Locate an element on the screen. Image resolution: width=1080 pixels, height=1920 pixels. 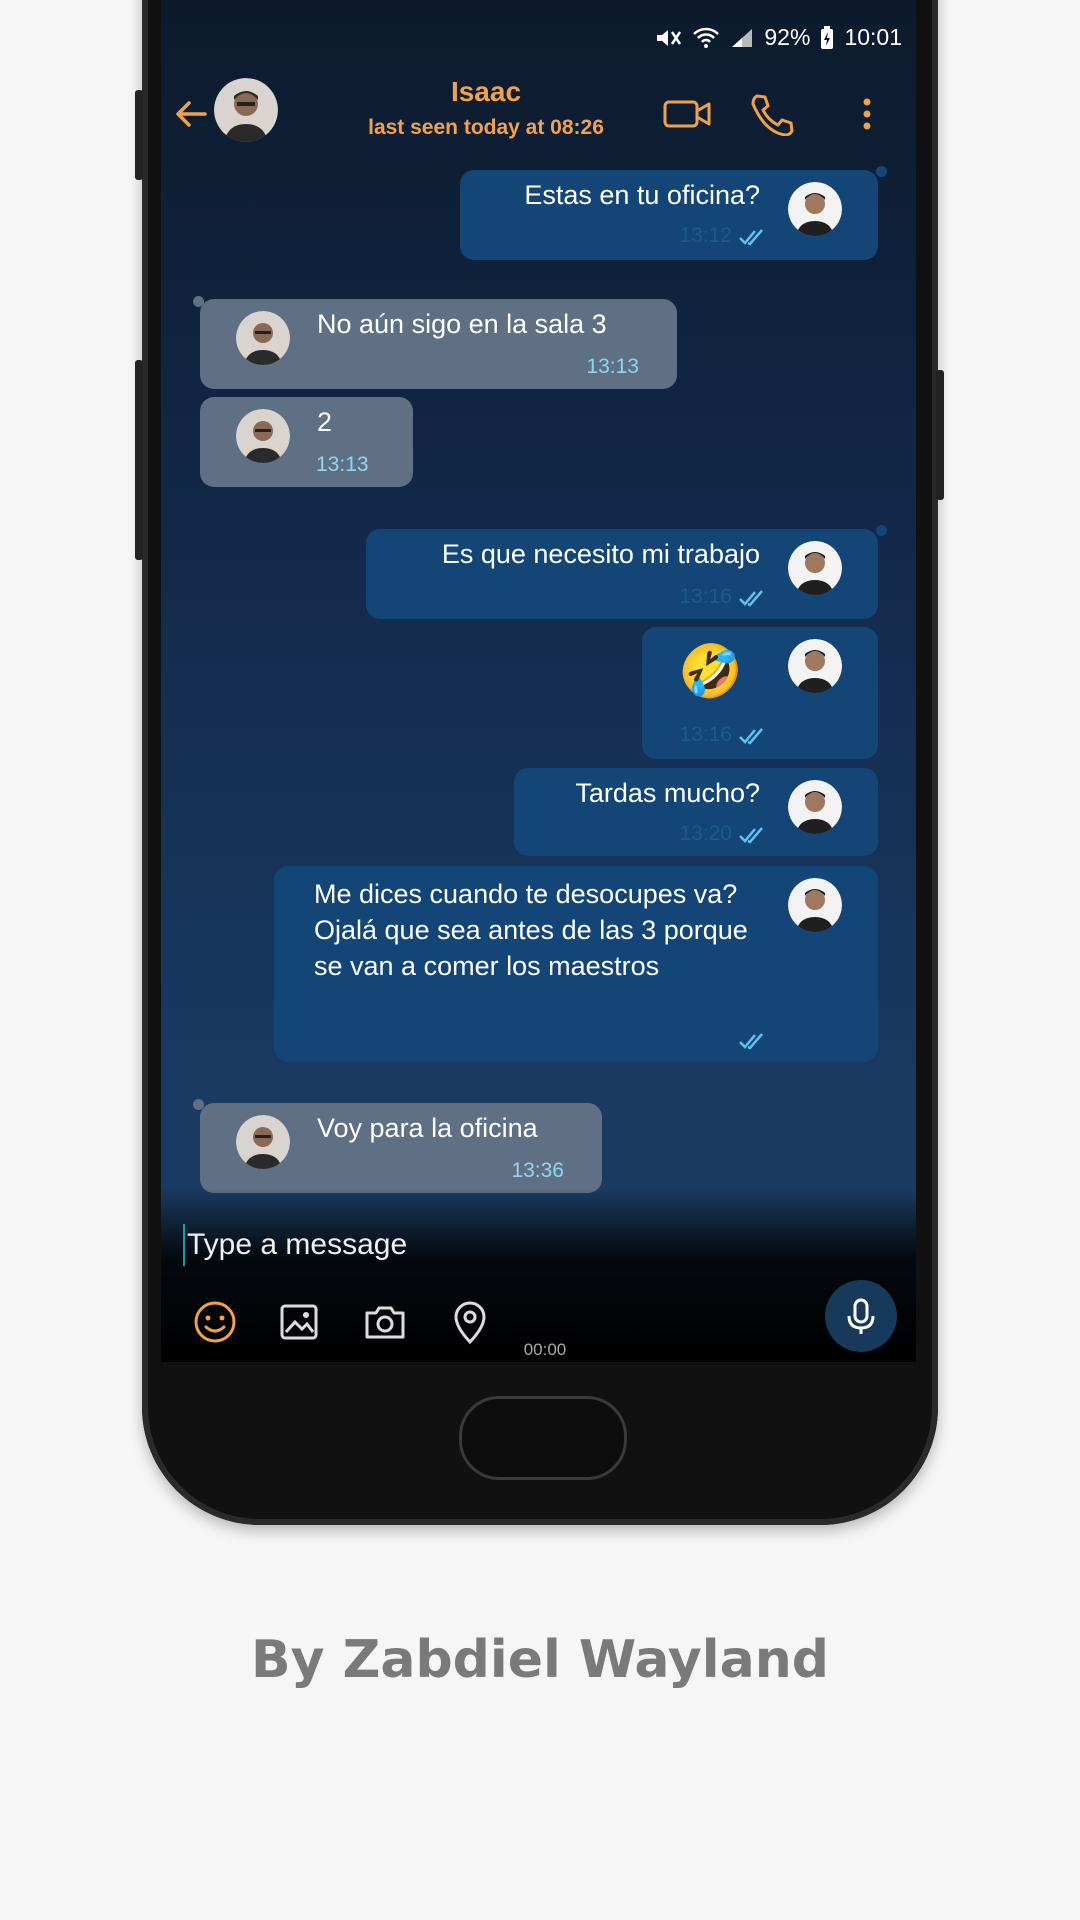
message-text: No aún sigo en la sala 3 is located at coordinates (462, 324).